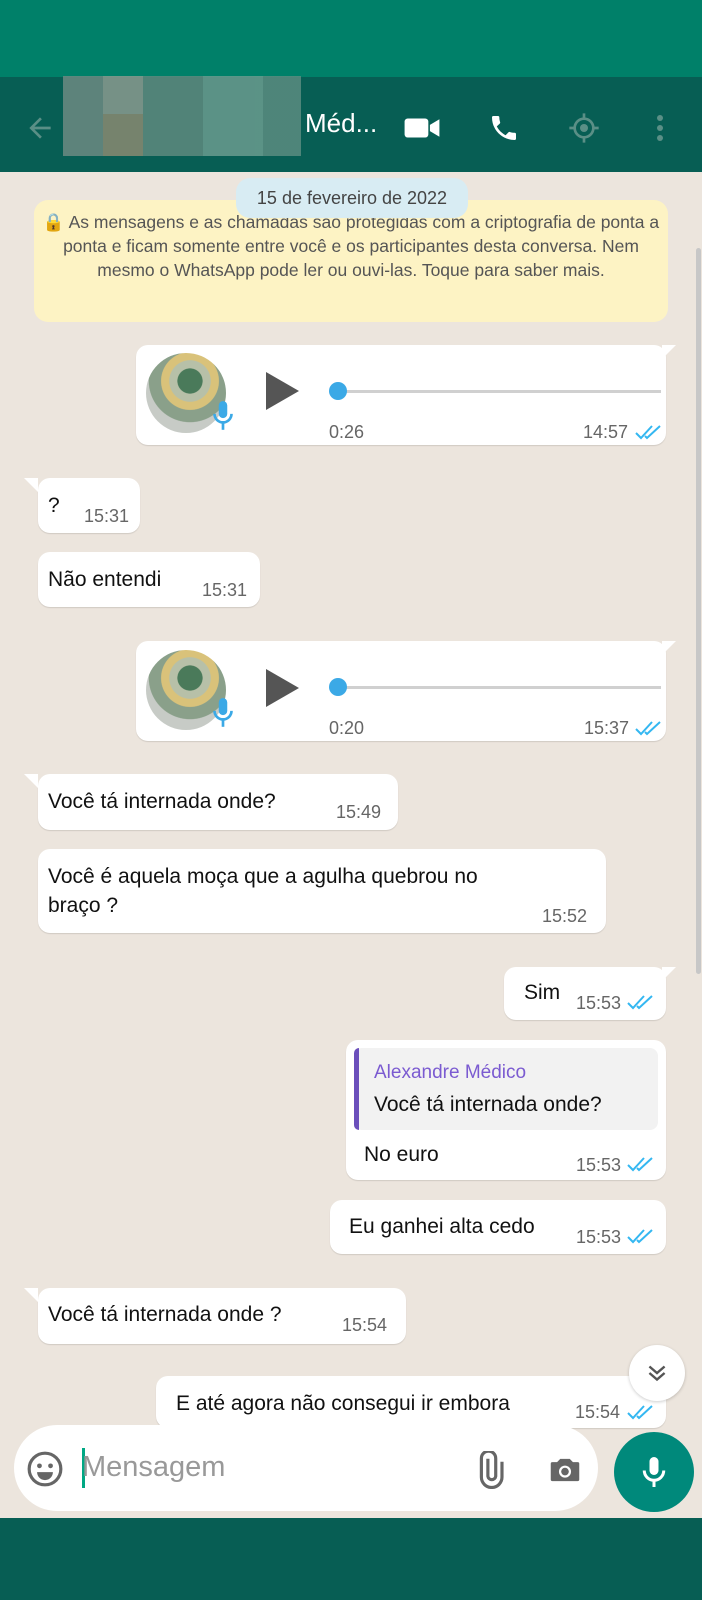 Image resolution: width=702 pixels, height=1600 pixels. I want to click on back-arrow-icon, so click(40, 128).